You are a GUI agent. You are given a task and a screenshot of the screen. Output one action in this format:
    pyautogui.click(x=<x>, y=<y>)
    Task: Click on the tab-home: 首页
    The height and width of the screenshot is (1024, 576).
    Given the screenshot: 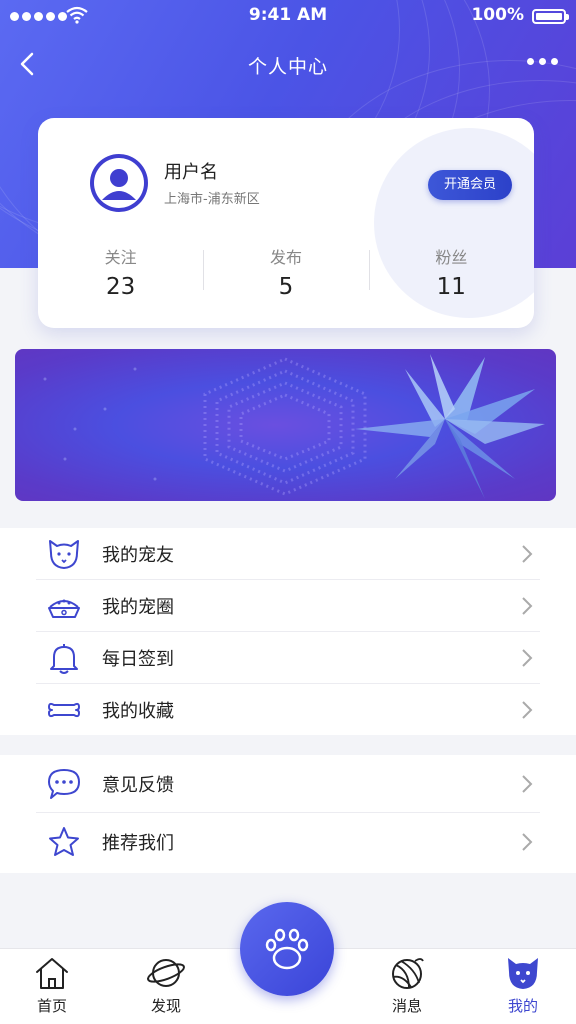 What is the action you would take?
    pyautogui.click(x=52, y=988)
    